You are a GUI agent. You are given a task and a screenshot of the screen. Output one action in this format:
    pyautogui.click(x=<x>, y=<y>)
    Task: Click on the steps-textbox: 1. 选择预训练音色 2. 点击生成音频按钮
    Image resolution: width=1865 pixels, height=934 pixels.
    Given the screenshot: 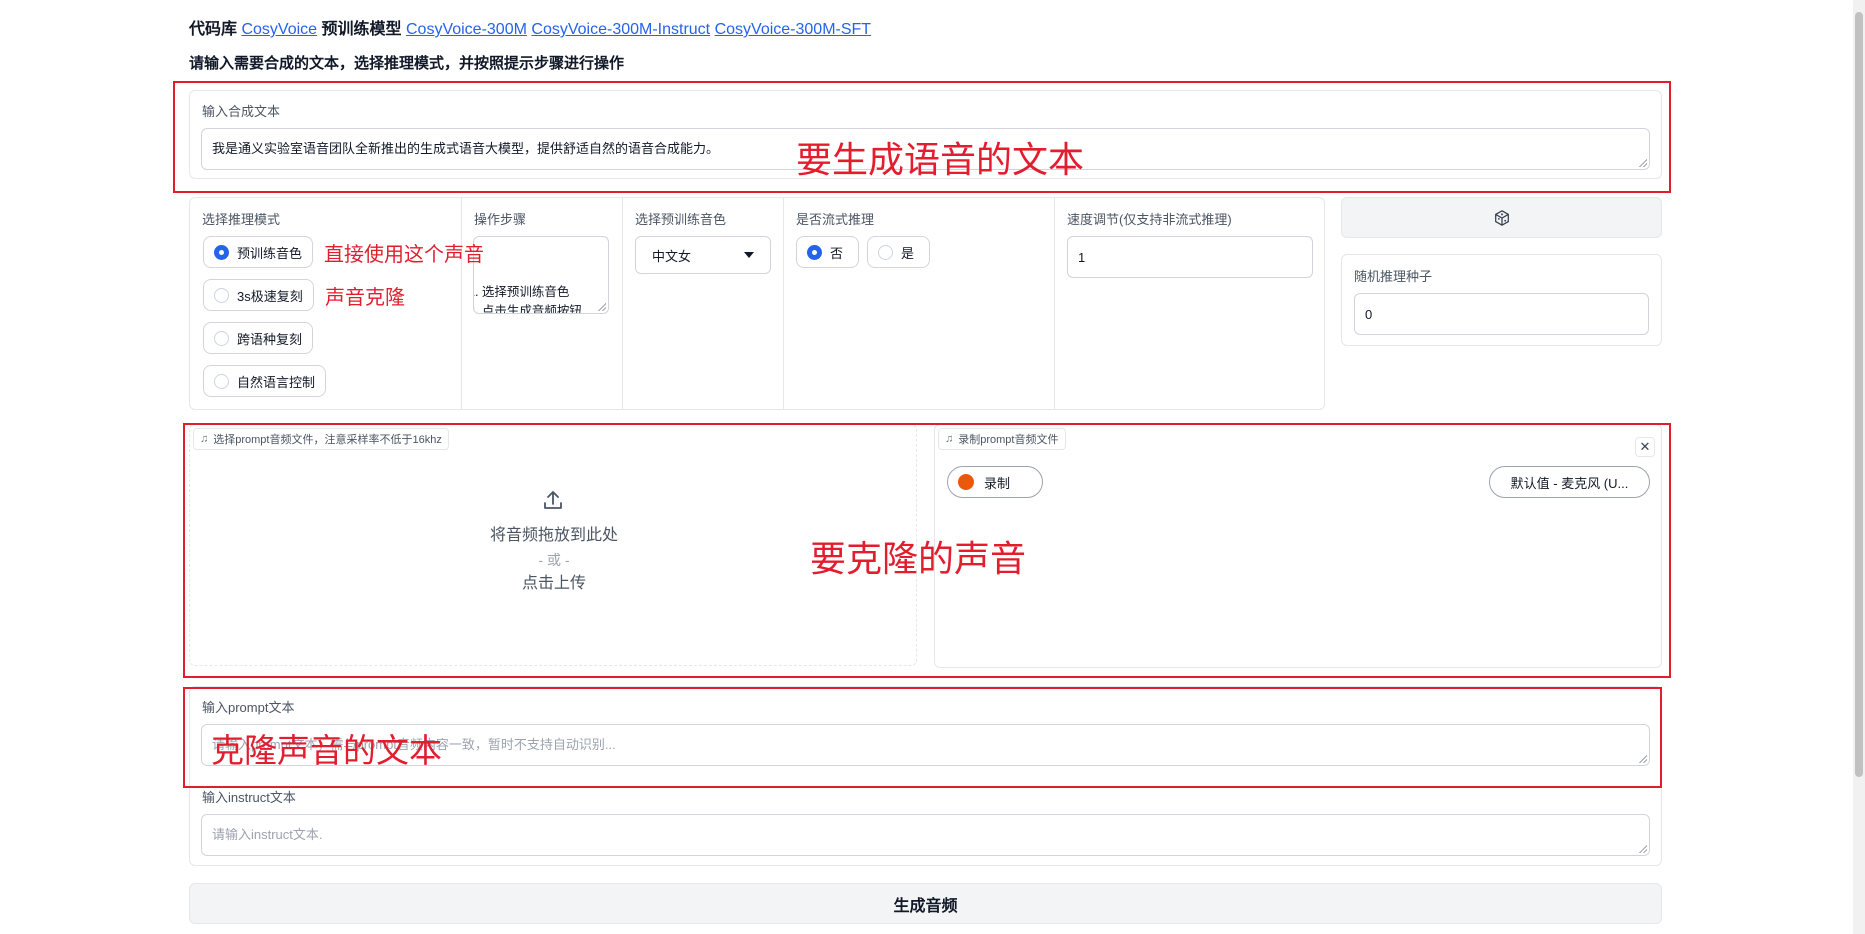 What is the action you would take?
    pyautogui.click(x=541, y=275)
    